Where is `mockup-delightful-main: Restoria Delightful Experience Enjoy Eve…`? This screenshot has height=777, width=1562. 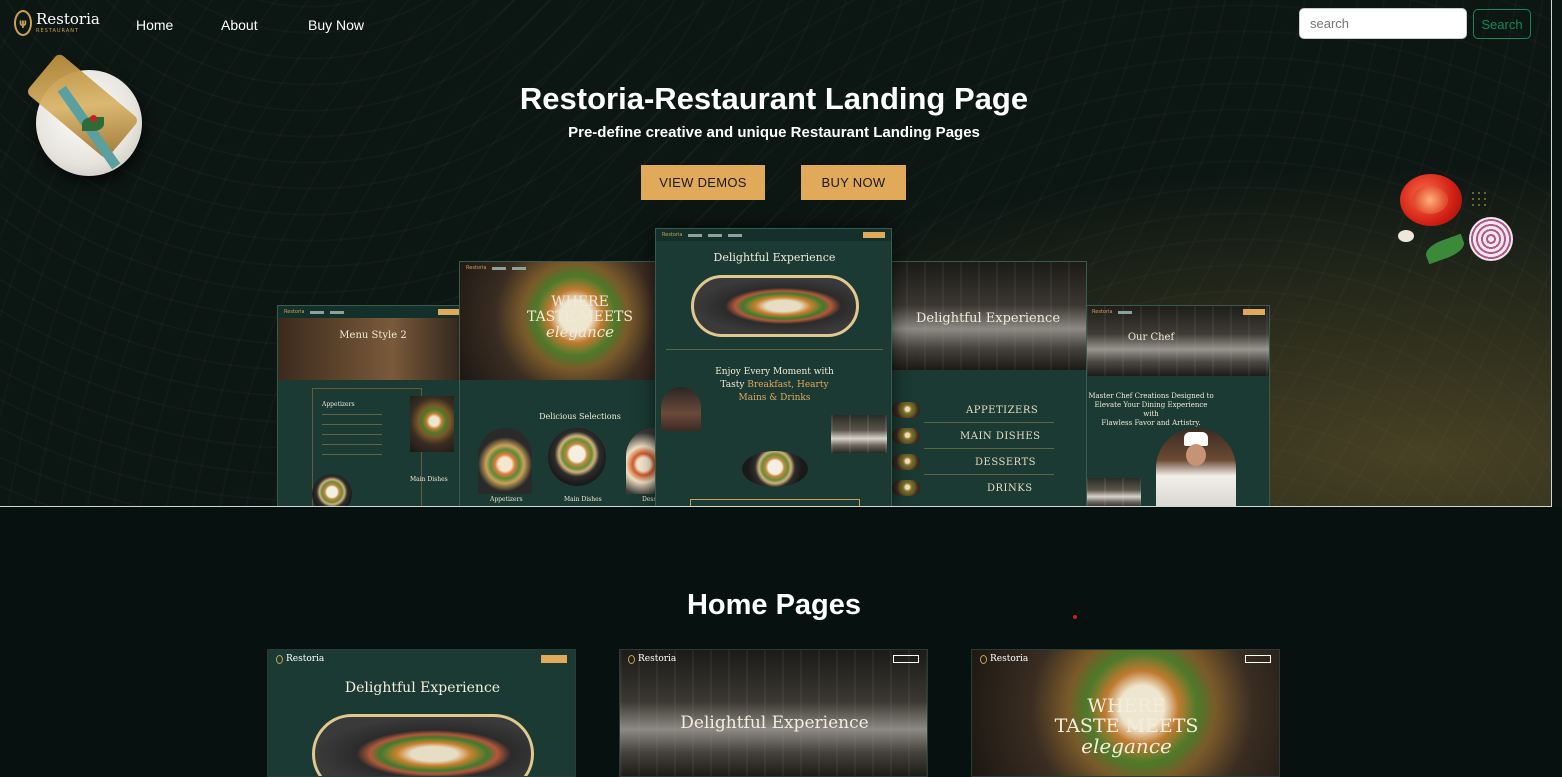
mockup-delightful-main: Restoria Delightful Experience Enjoy Eve… is located at coordinates (773, 367).